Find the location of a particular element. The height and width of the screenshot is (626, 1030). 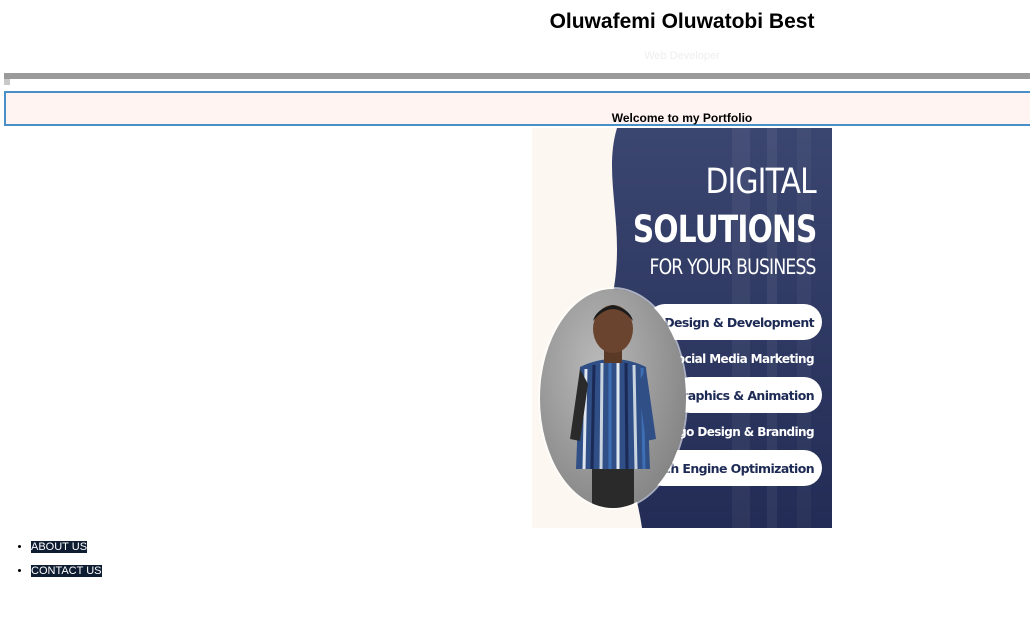

contact-us-link: CONTACT US is located at coordinates (66, 571).